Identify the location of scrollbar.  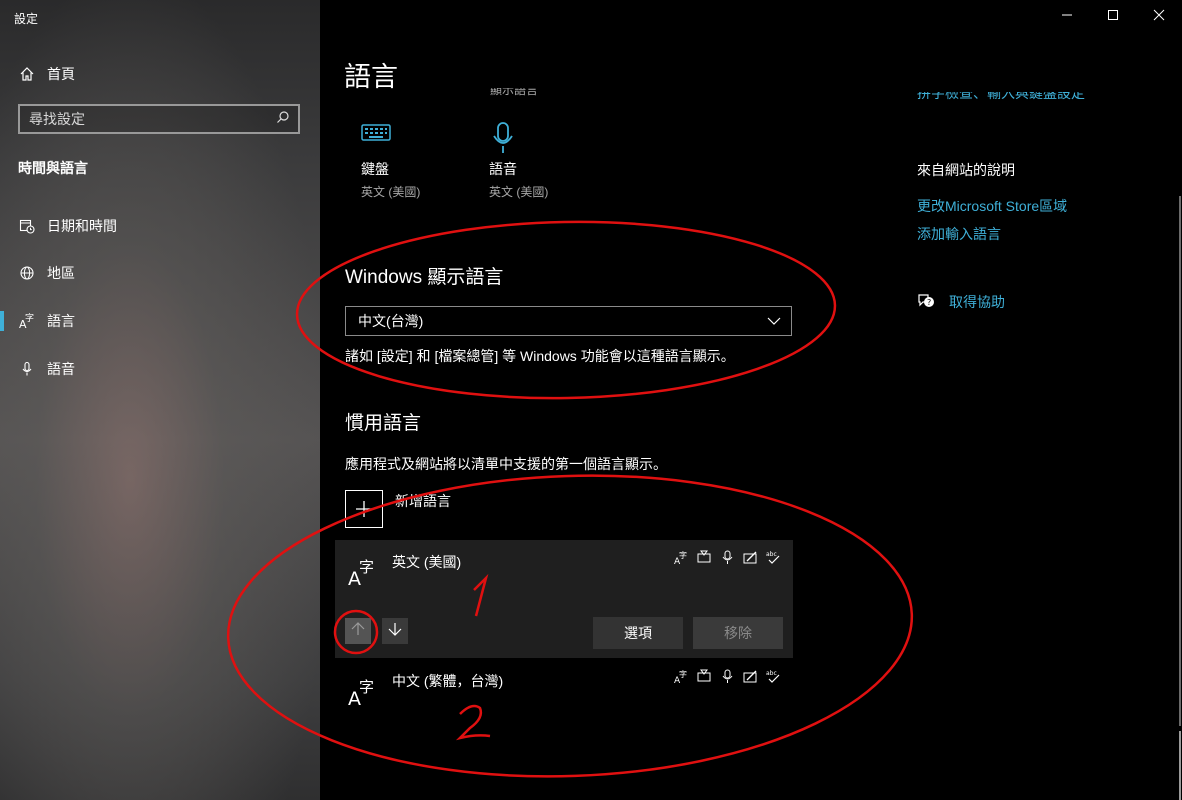
(1179, 498).